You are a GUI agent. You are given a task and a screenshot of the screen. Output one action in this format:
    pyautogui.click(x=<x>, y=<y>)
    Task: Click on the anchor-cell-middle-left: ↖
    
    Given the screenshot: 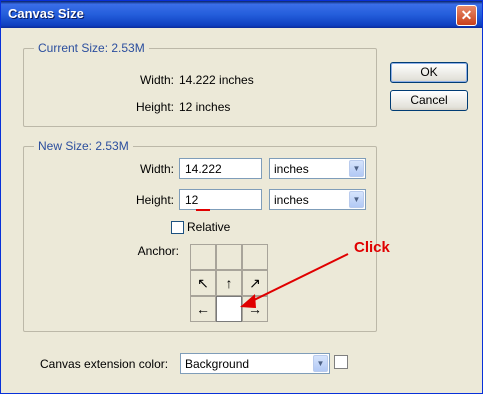 What is the action you would take?
    pyautogui.click(x=203, y=283)
    